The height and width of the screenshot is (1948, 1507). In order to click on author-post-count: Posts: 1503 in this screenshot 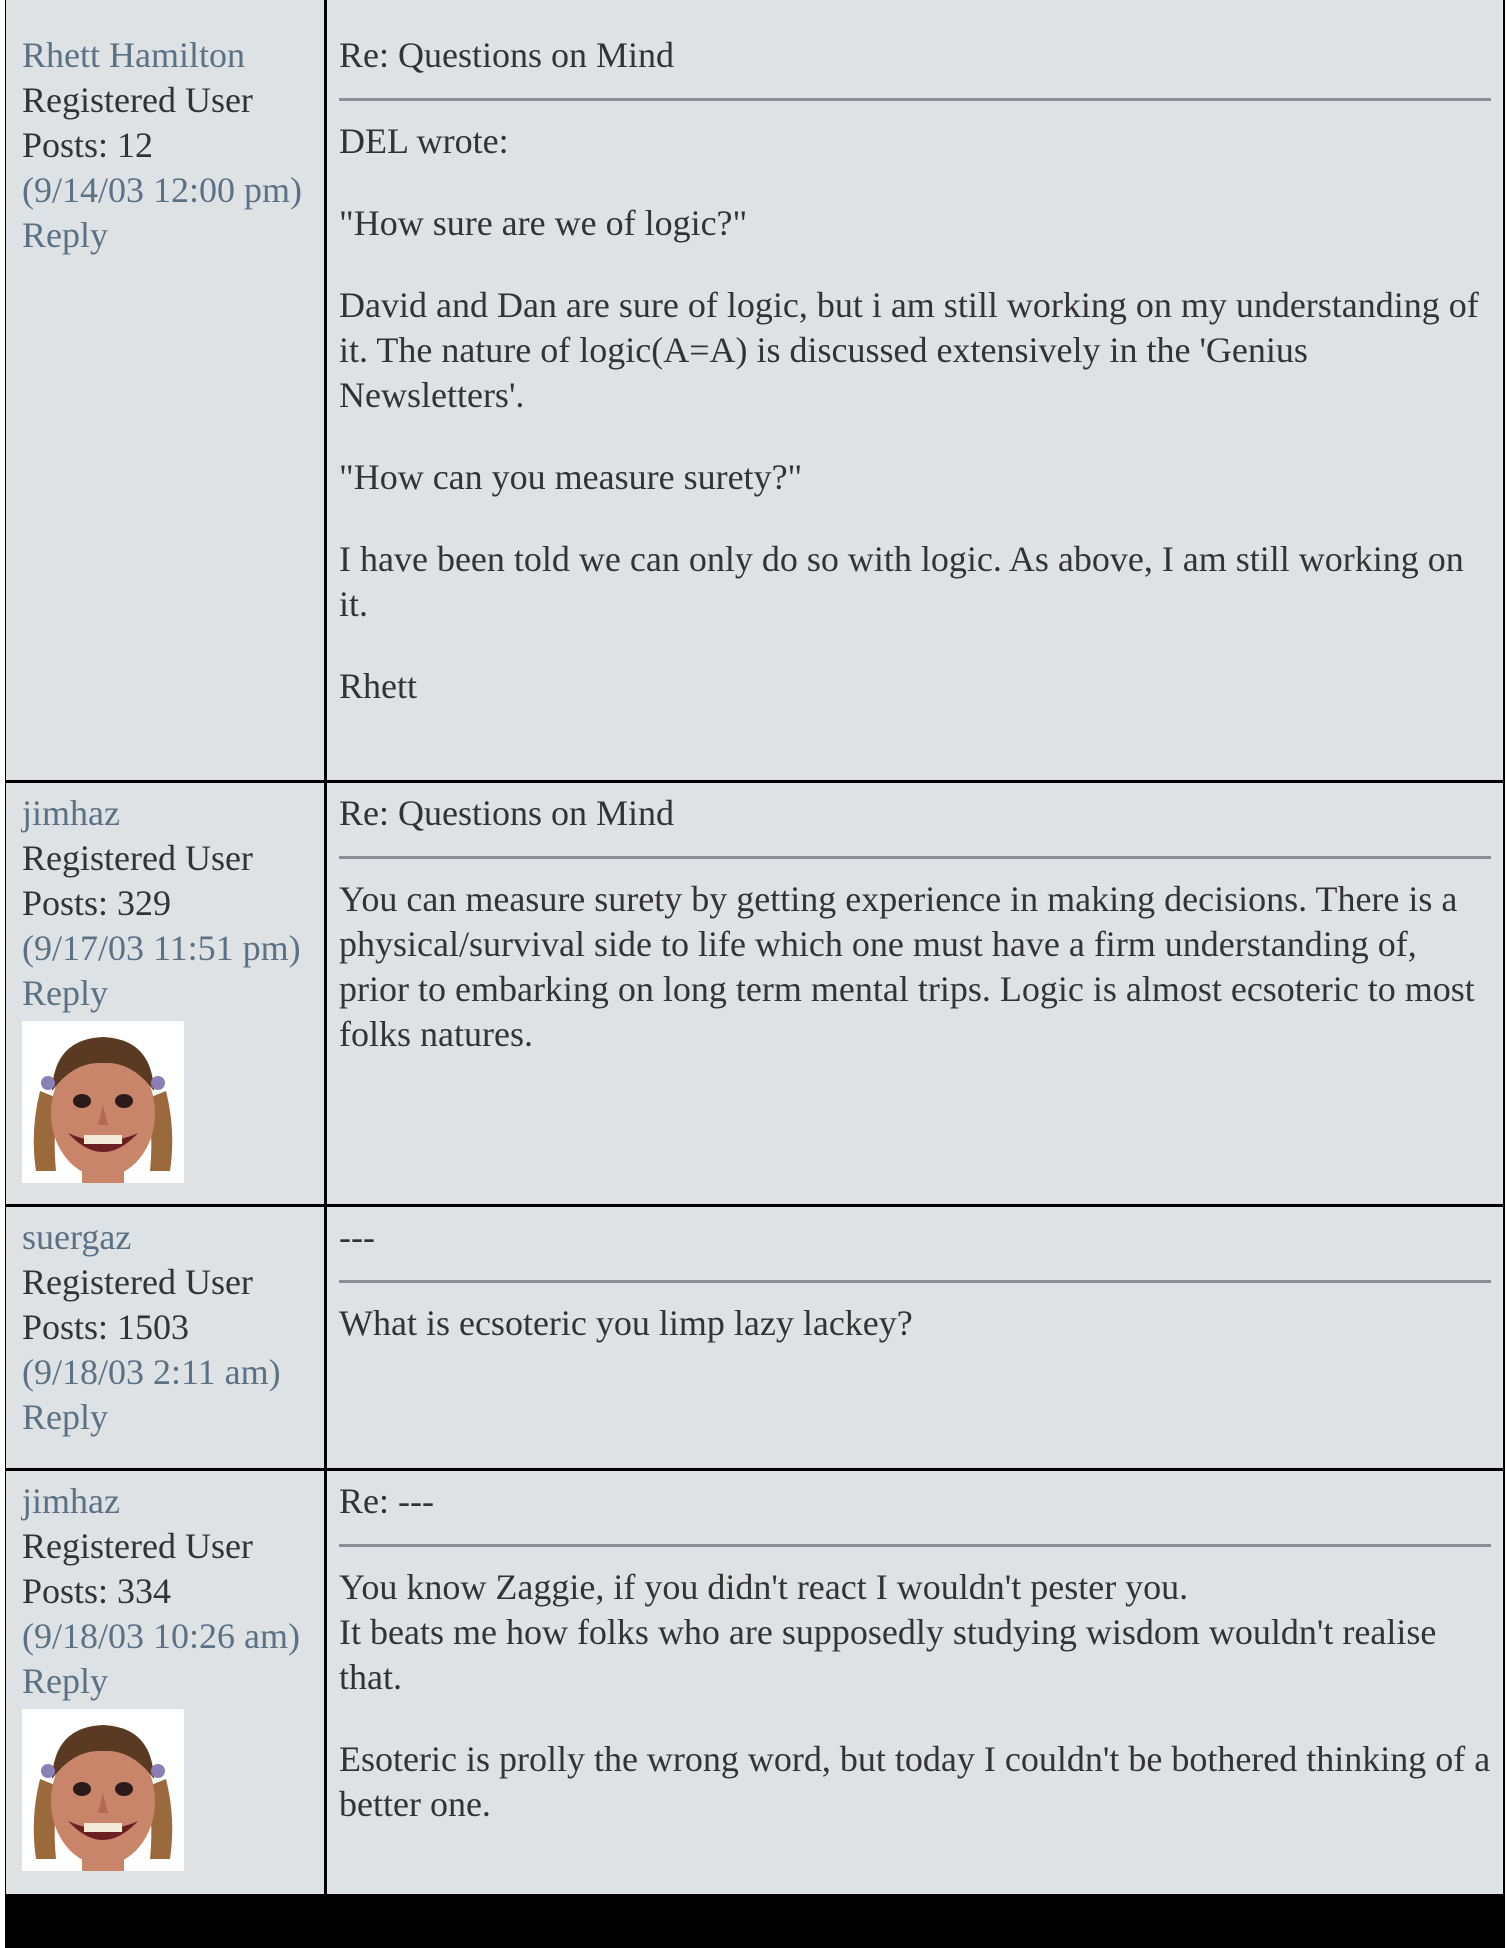, I will do `click(106, 1327)`.